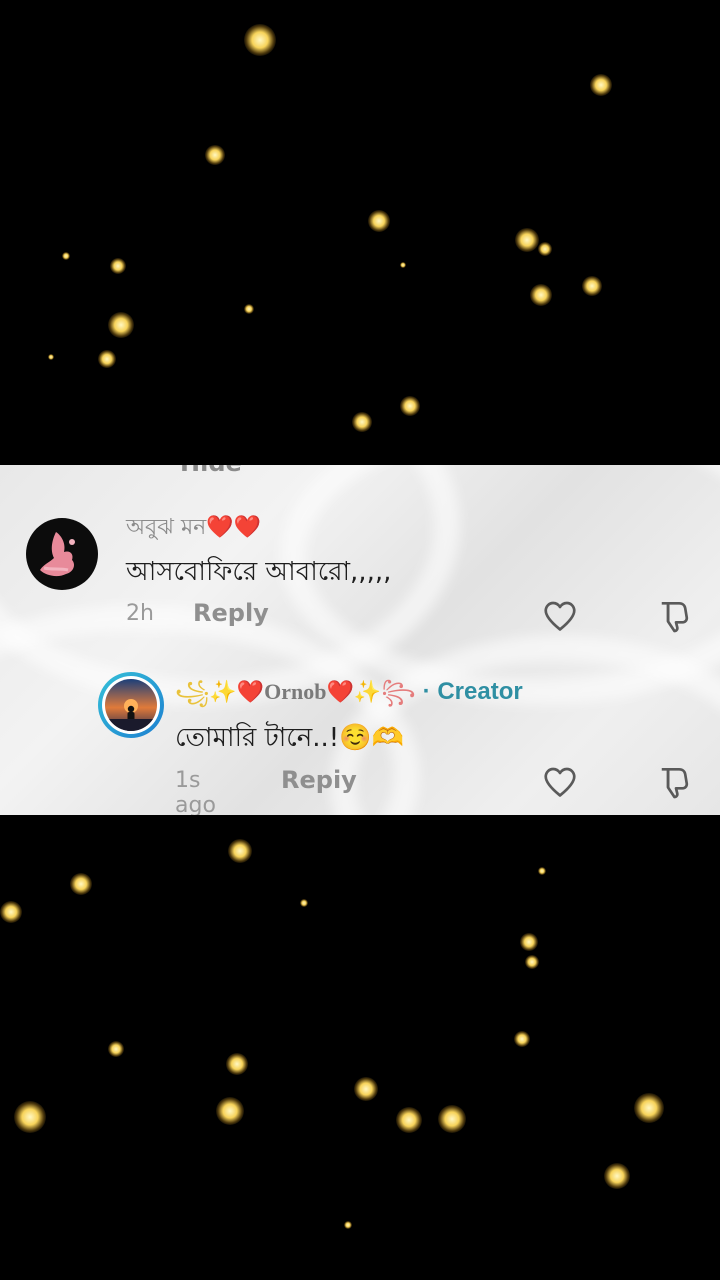 The width and height of the screenshot is (720, 1280). What do you see at coordinates (259, 572) in the screenshot?
I see `comment-text: আসবোফিরে আবারো,,,,,` at bounding box center [259, 572].